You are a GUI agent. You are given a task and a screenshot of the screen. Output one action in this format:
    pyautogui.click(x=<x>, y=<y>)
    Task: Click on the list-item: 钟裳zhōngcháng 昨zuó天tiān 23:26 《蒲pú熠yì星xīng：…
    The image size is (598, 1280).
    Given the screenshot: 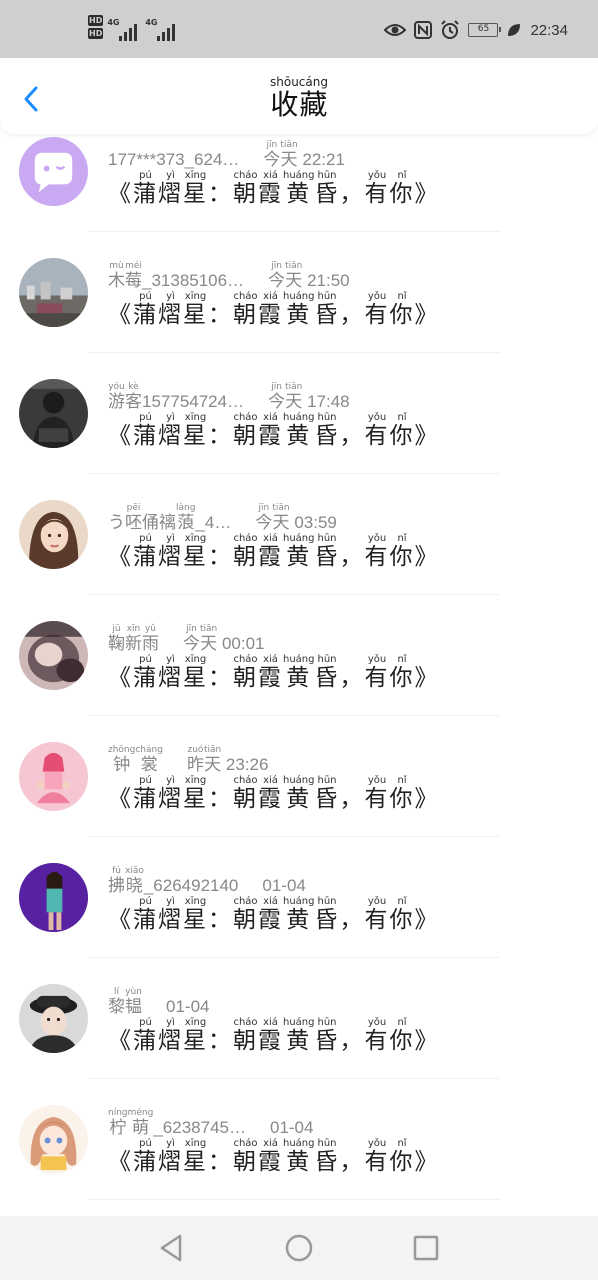 What is the action you would take?
    pyautogui.click(x=299, y=799)
    